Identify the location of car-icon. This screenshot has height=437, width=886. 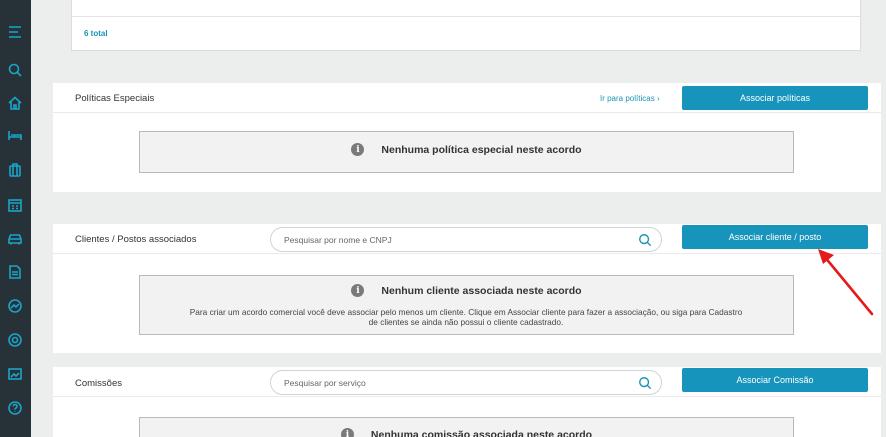
(15, 238).